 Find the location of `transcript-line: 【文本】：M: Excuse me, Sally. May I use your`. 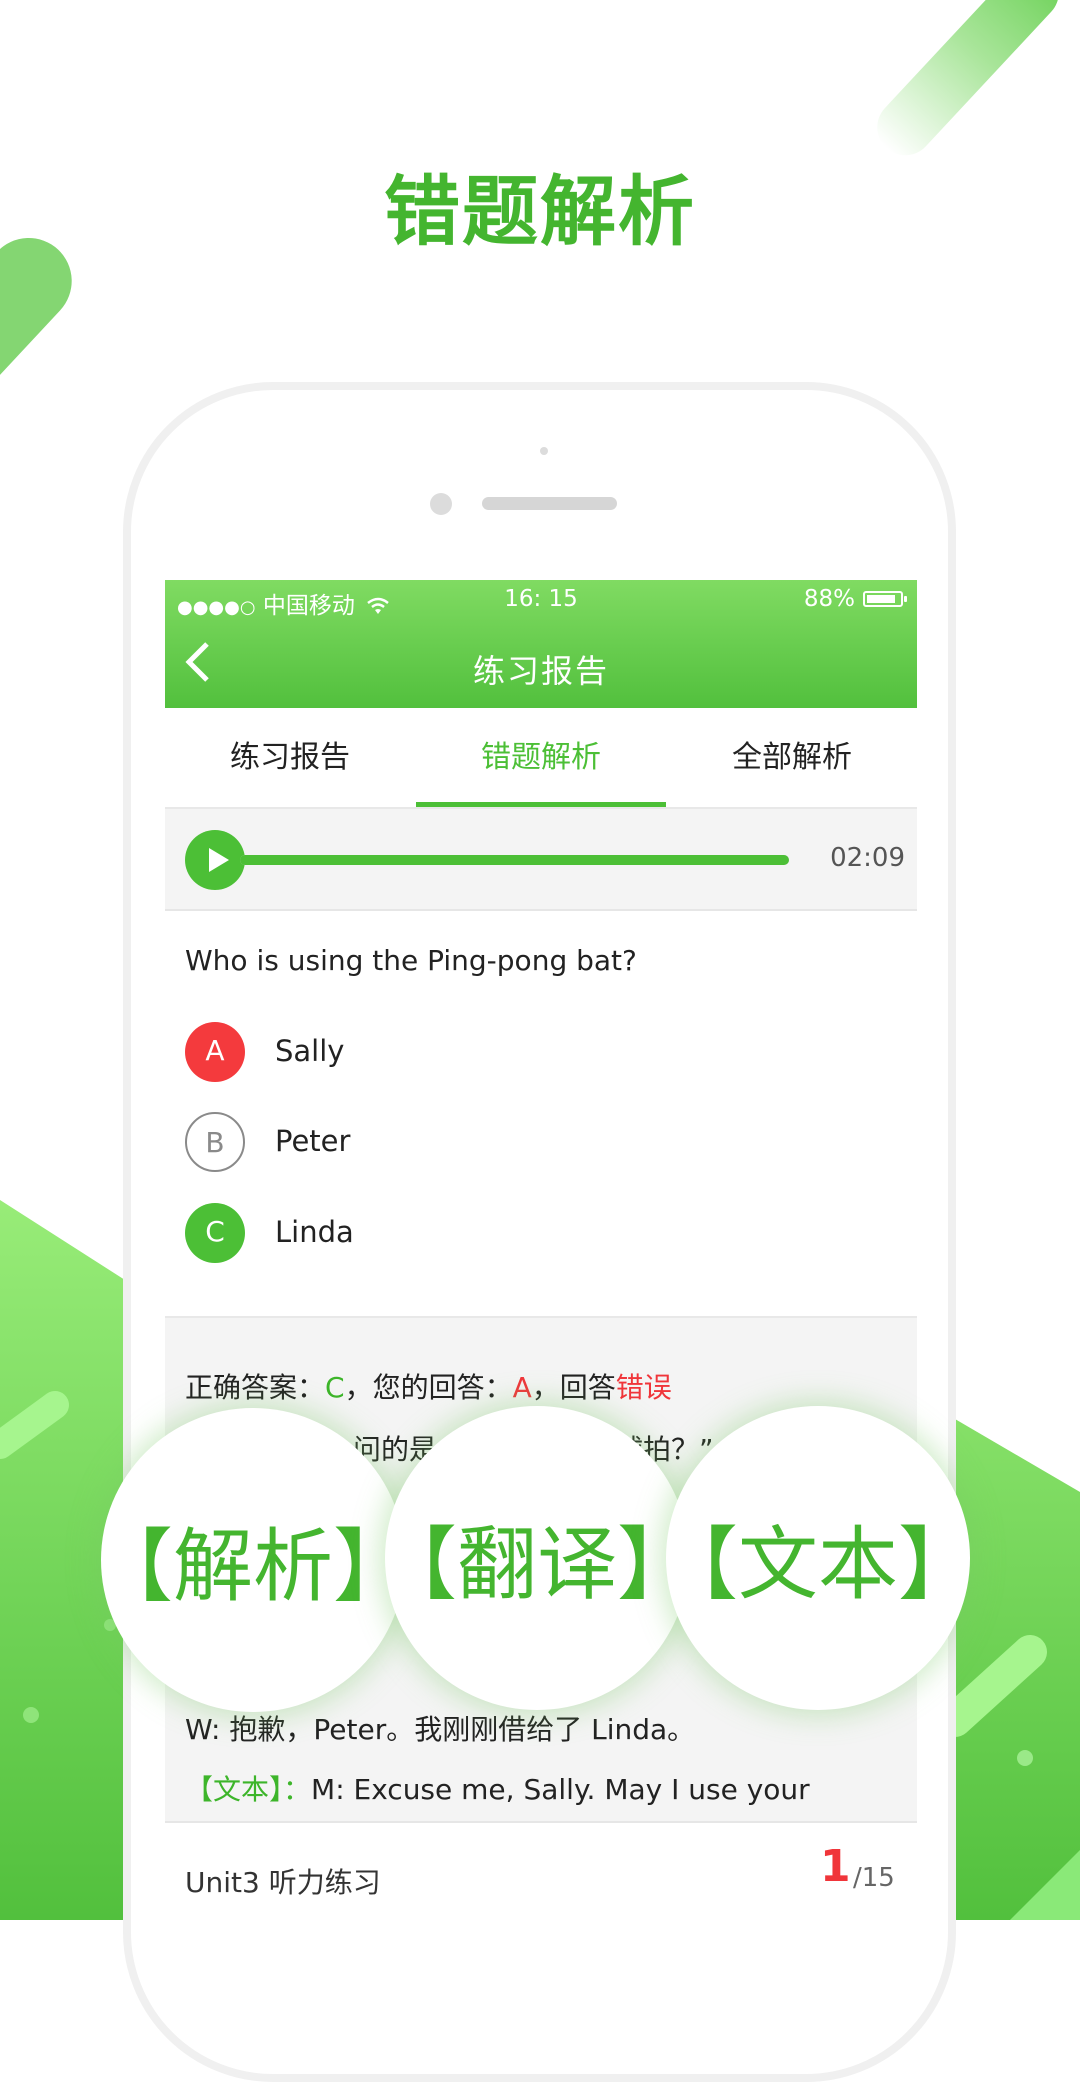

transcript-line: 【文本】：M: Excuse me, Sally. May I use your is located at coordinates (497, 1788).